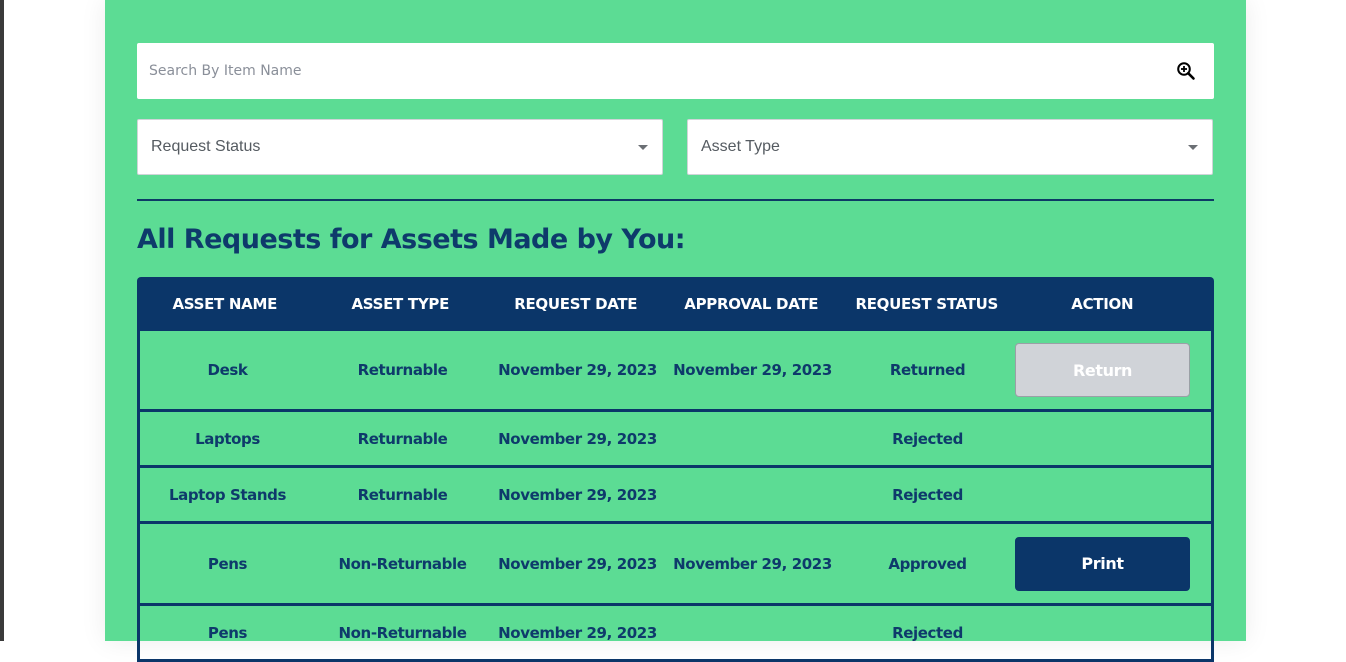  What do you see at coordinates (227, 494) in the screenshot?
I see `cell-asset-name: Laptop Stands` at bounding box center [227, 494].